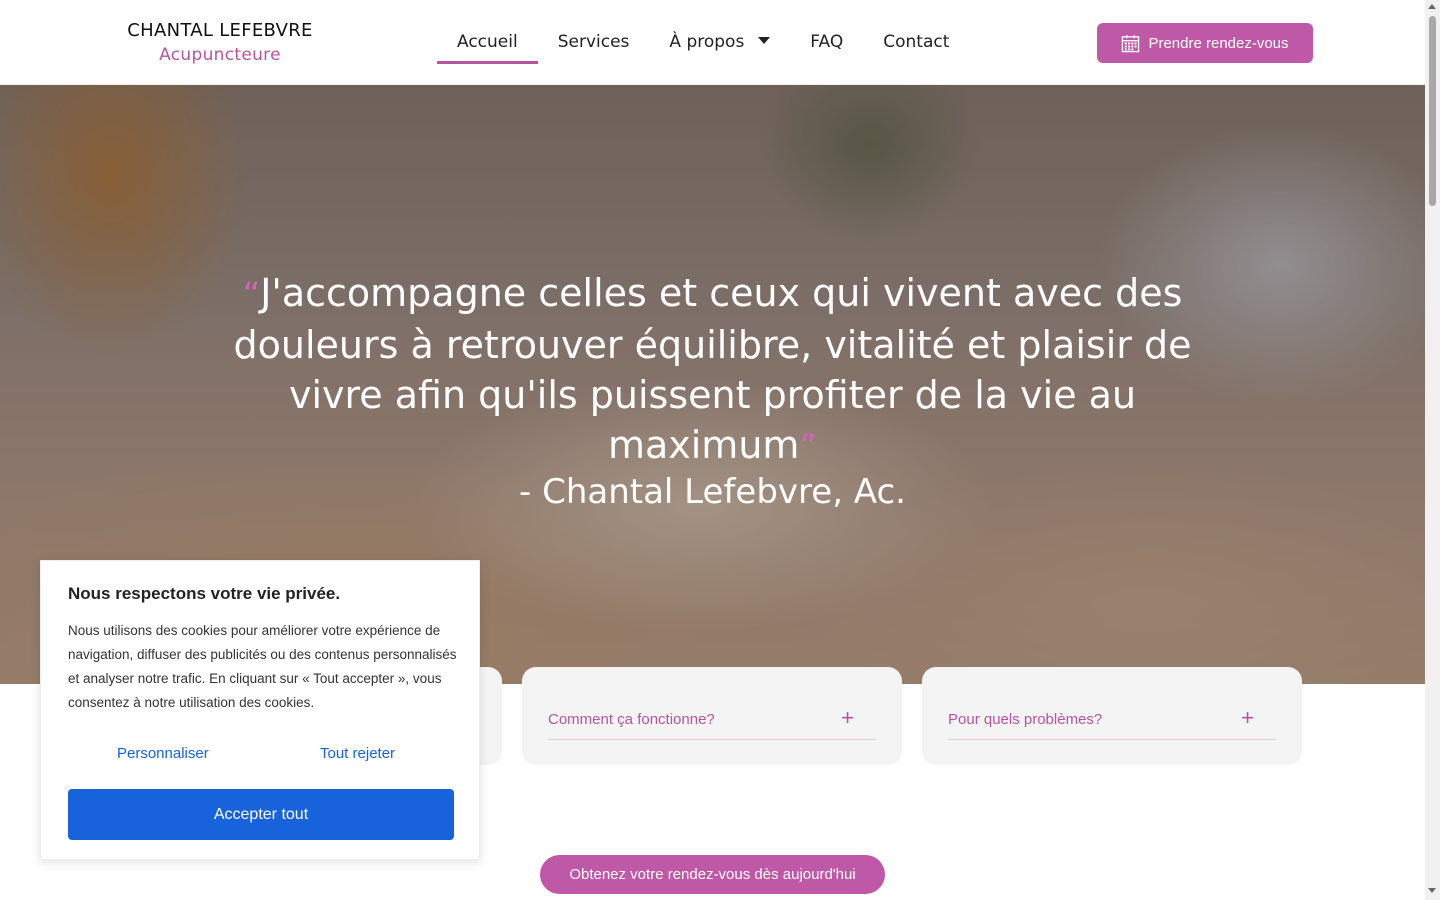  I want to click on accordion-card: Comment ça fonctionne? +, so click(712, 716).